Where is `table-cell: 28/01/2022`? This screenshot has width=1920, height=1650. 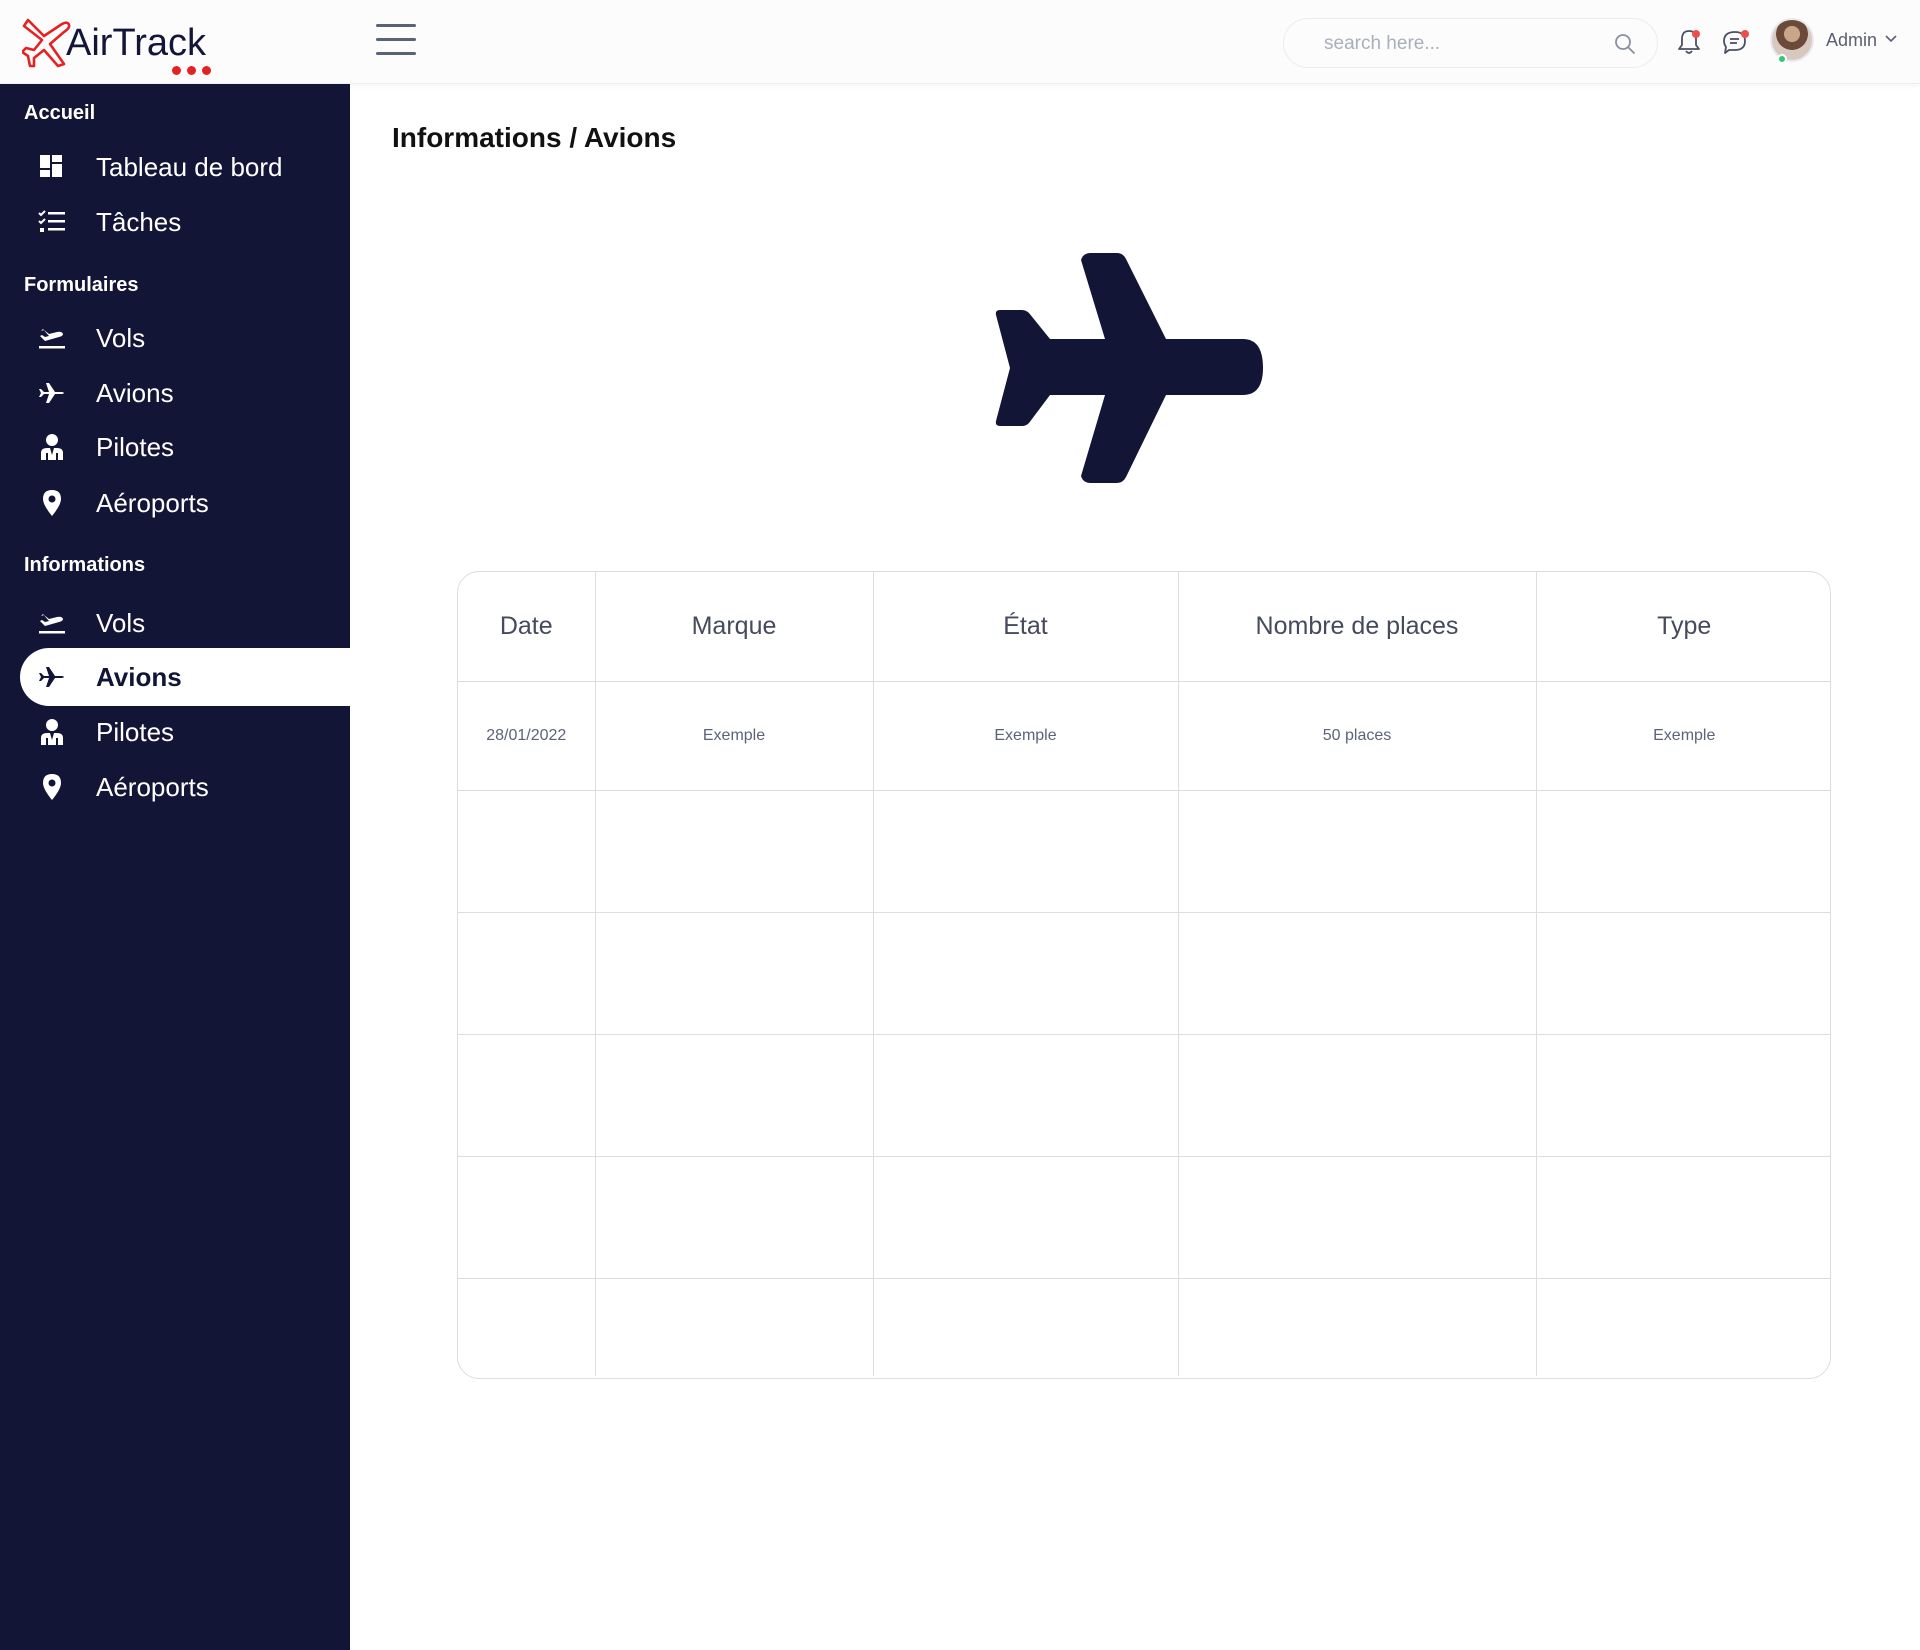 table-cell: 28/01/2022 is located at coordinates (527, 736).